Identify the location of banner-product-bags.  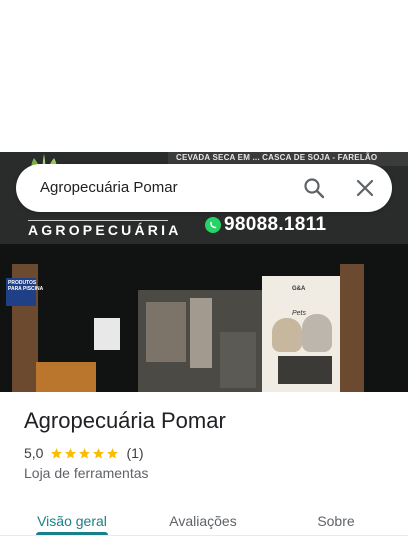
(305, 370).